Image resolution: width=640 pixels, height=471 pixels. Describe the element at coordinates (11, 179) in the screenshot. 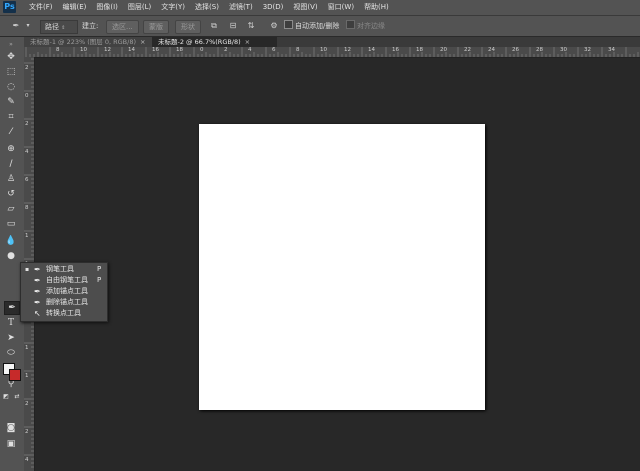

I see `clone-stamp-tool-icon: ♙` at that location.